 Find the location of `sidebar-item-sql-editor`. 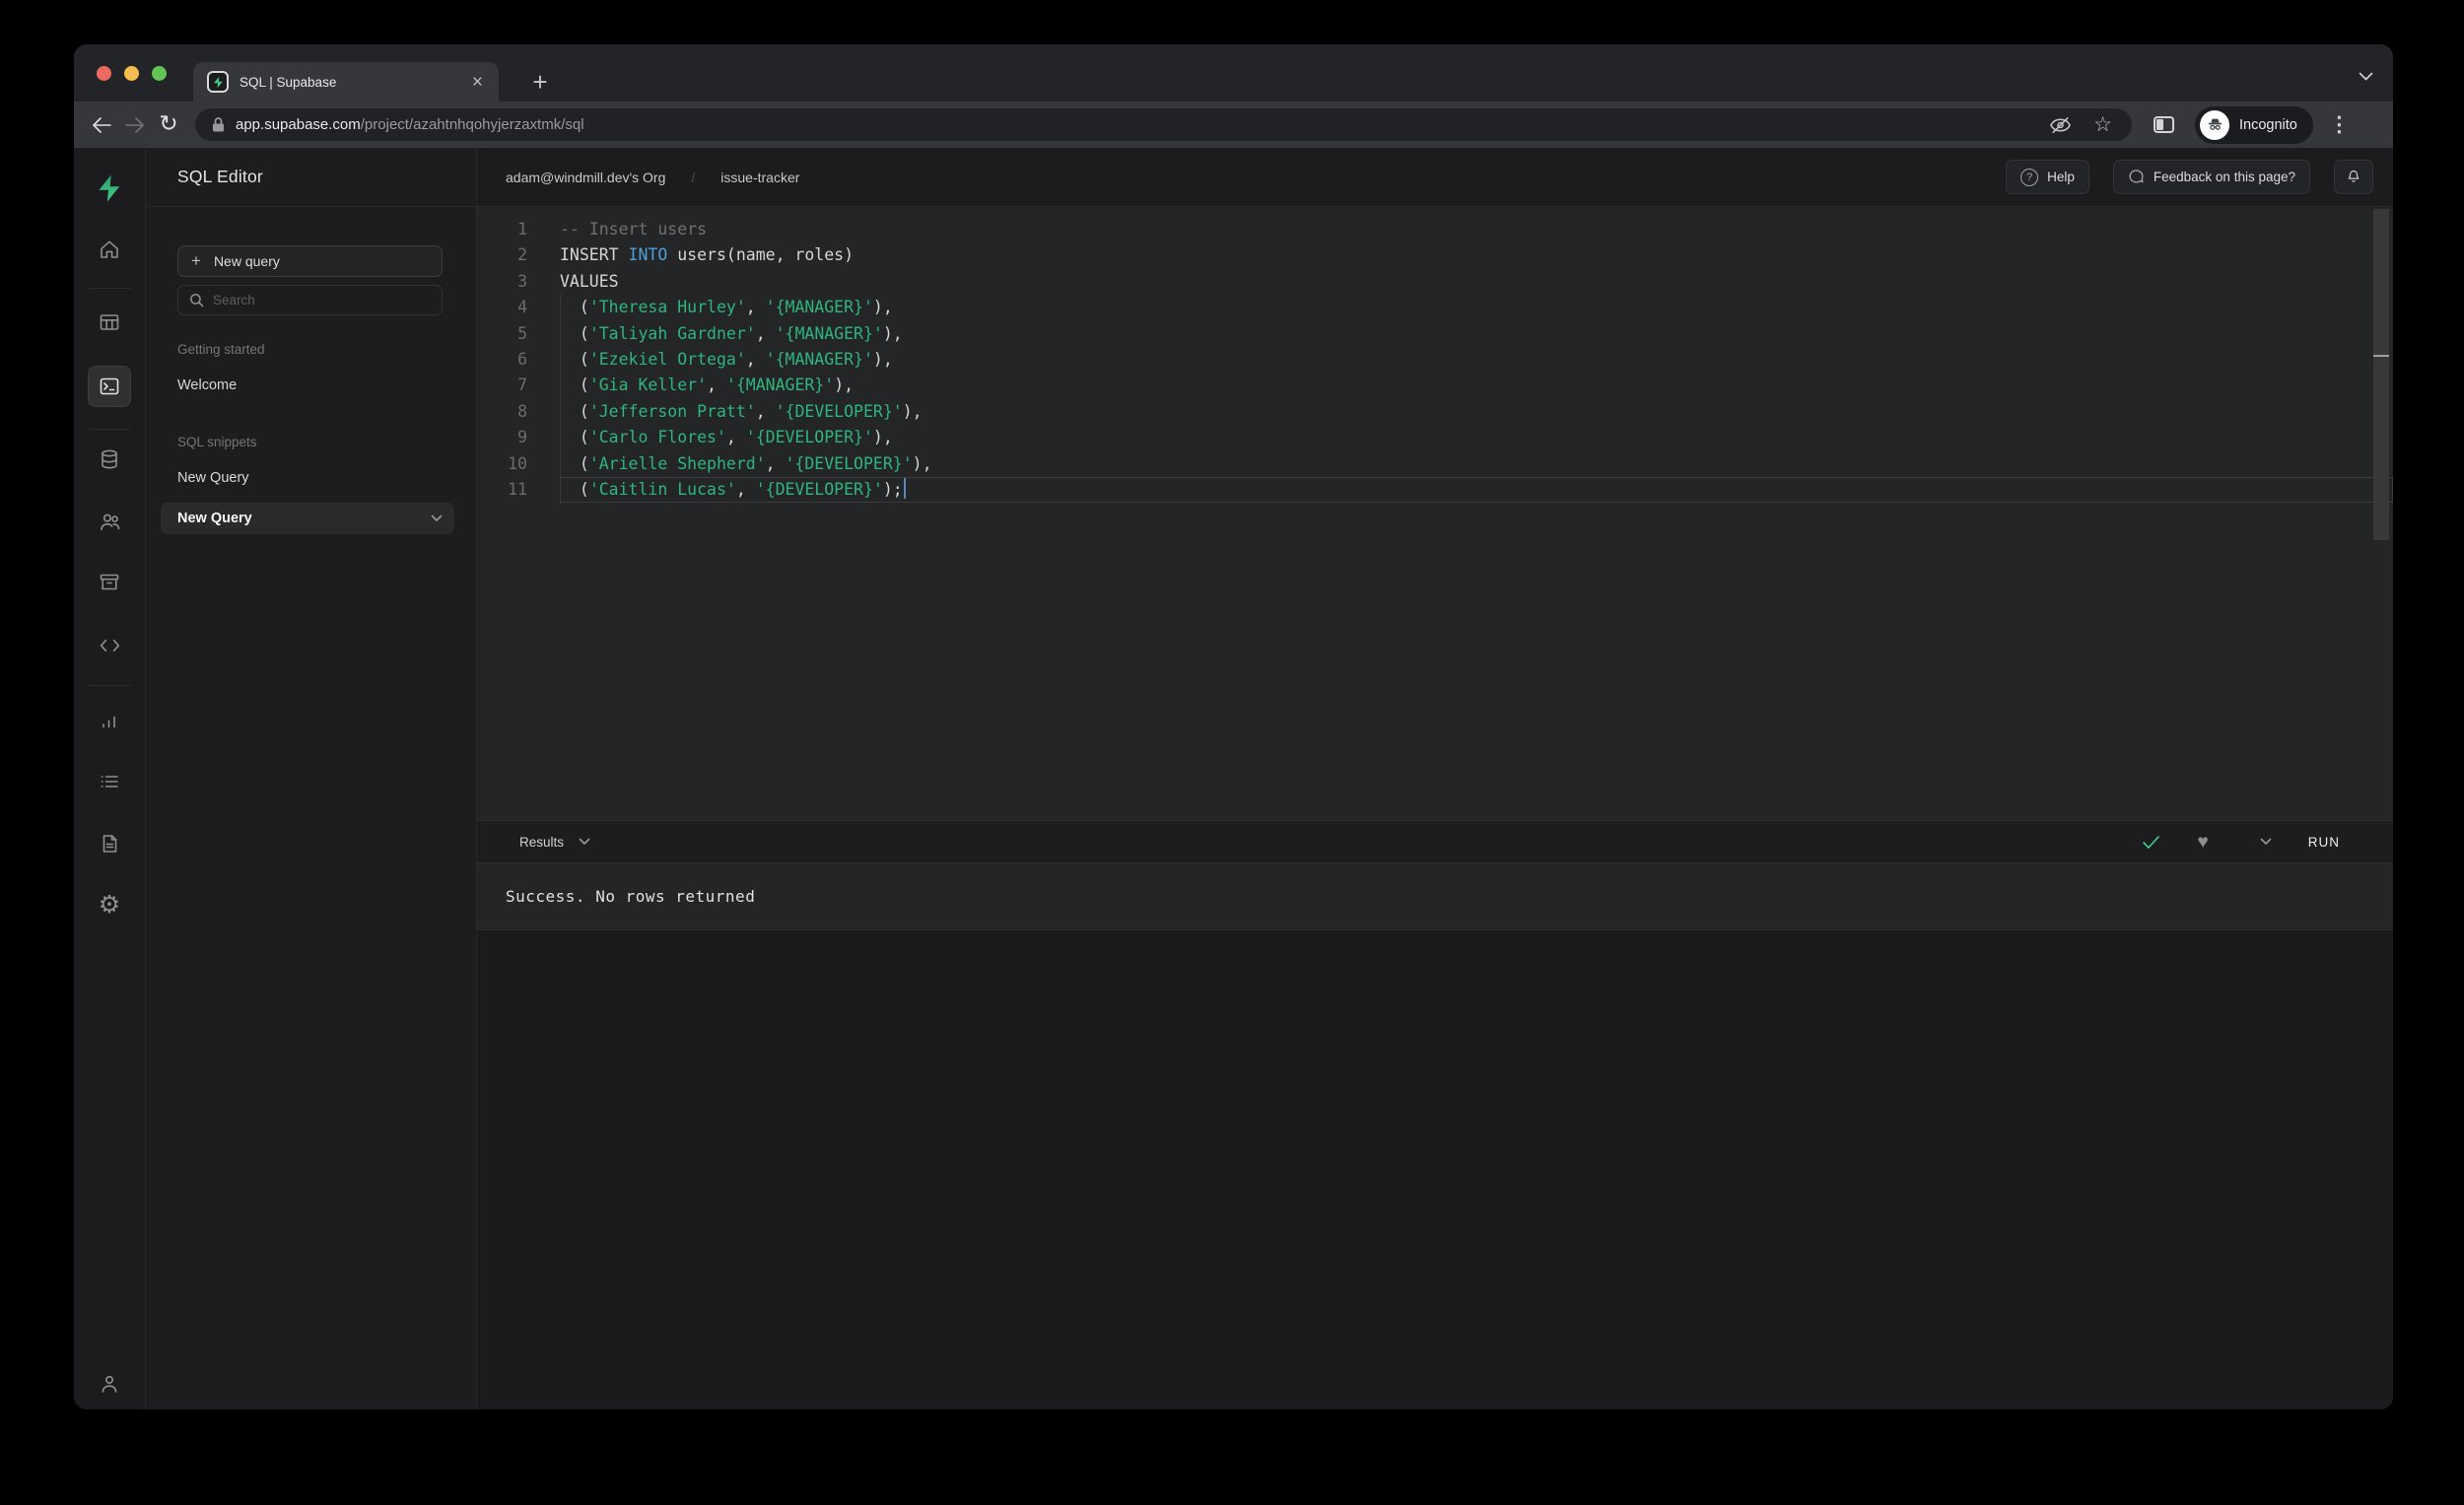

sidebar-item-sql-editor is located at coordinates (109, 386).